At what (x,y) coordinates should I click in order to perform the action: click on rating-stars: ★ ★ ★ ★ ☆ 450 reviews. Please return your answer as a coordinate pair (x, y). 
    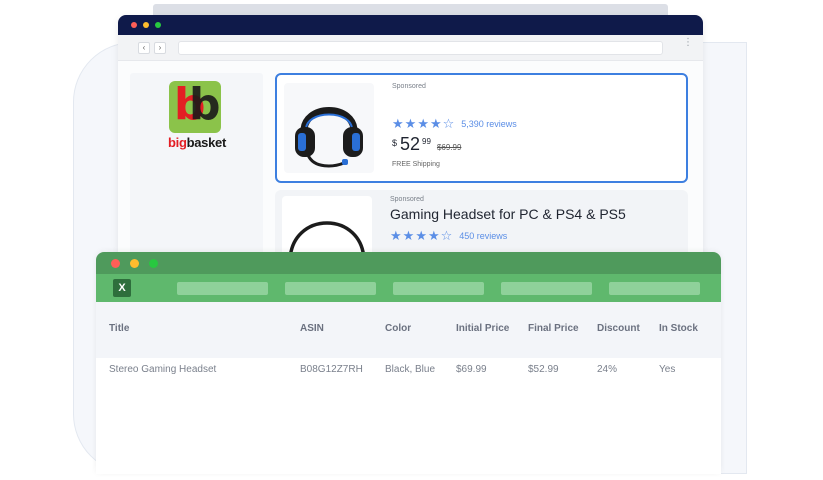
    Looking at the image, I should click on (448, 235).